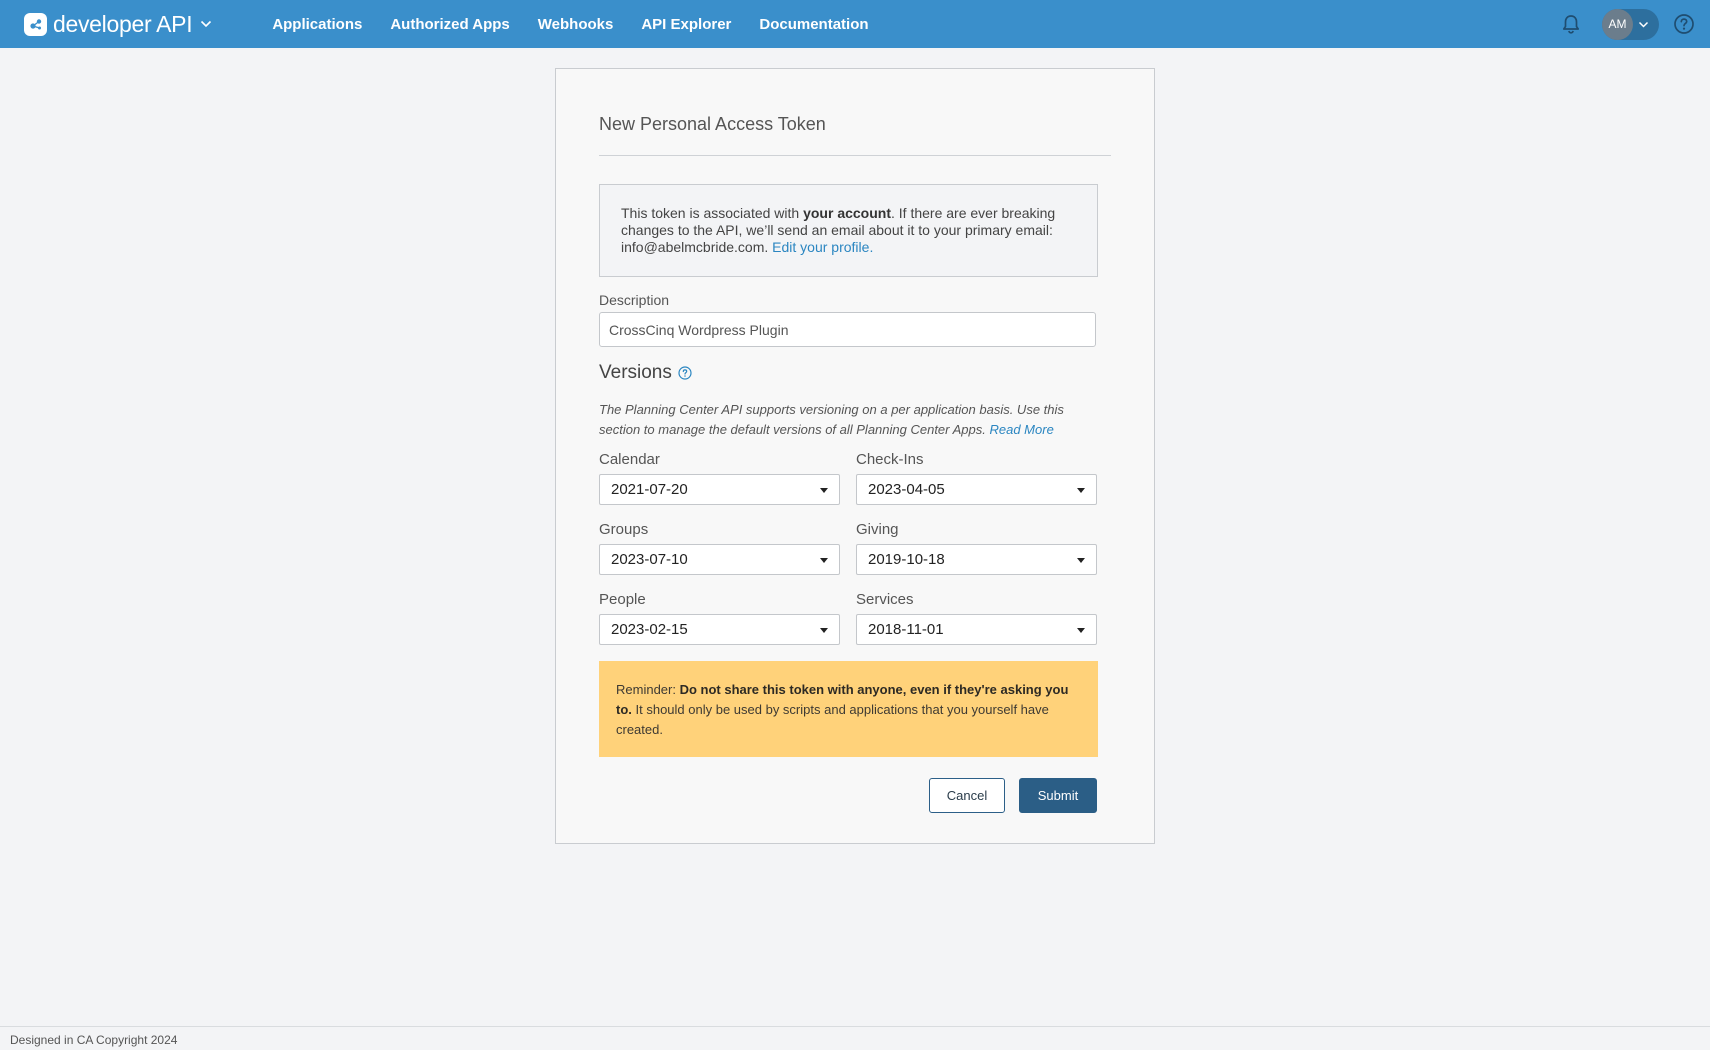 The width and height of the screenshot is (1710, 1050). Describe the element at coordinates (847, 213) in the screenshot. I see `info-text-bold: your account` at that location.